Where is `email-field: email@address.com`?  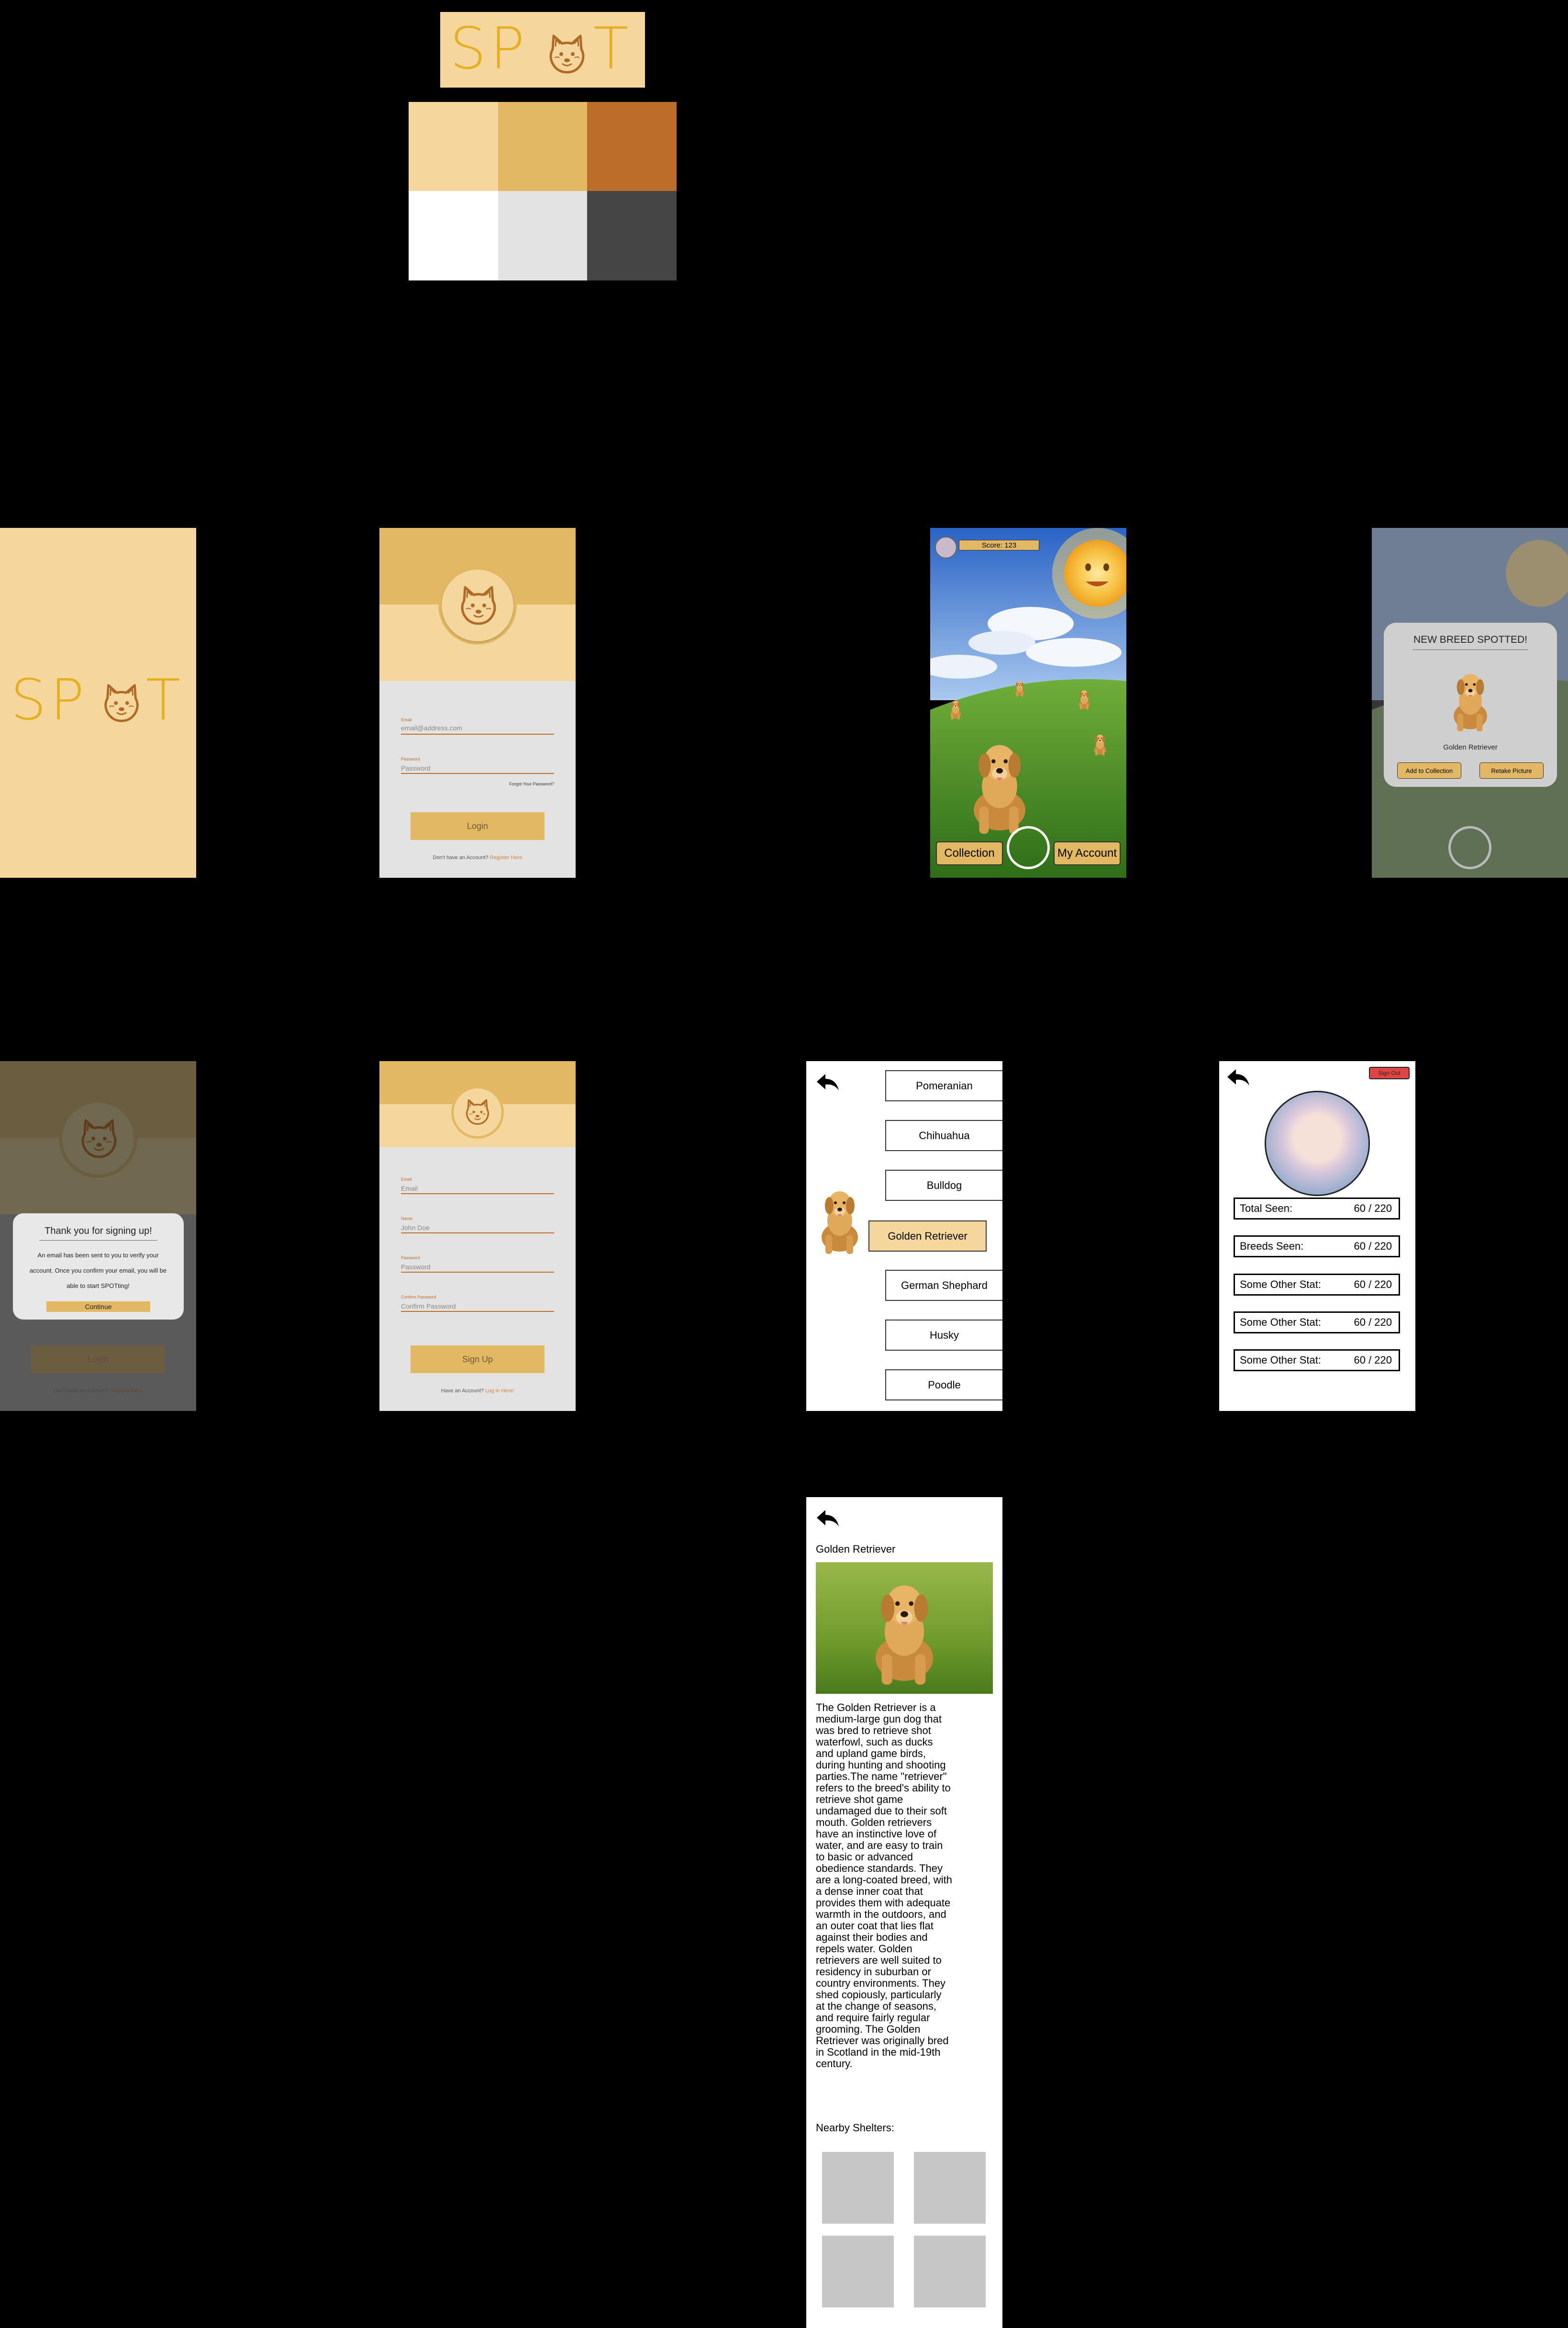 email-field: email@address.com is located at coordinates (477, 729).